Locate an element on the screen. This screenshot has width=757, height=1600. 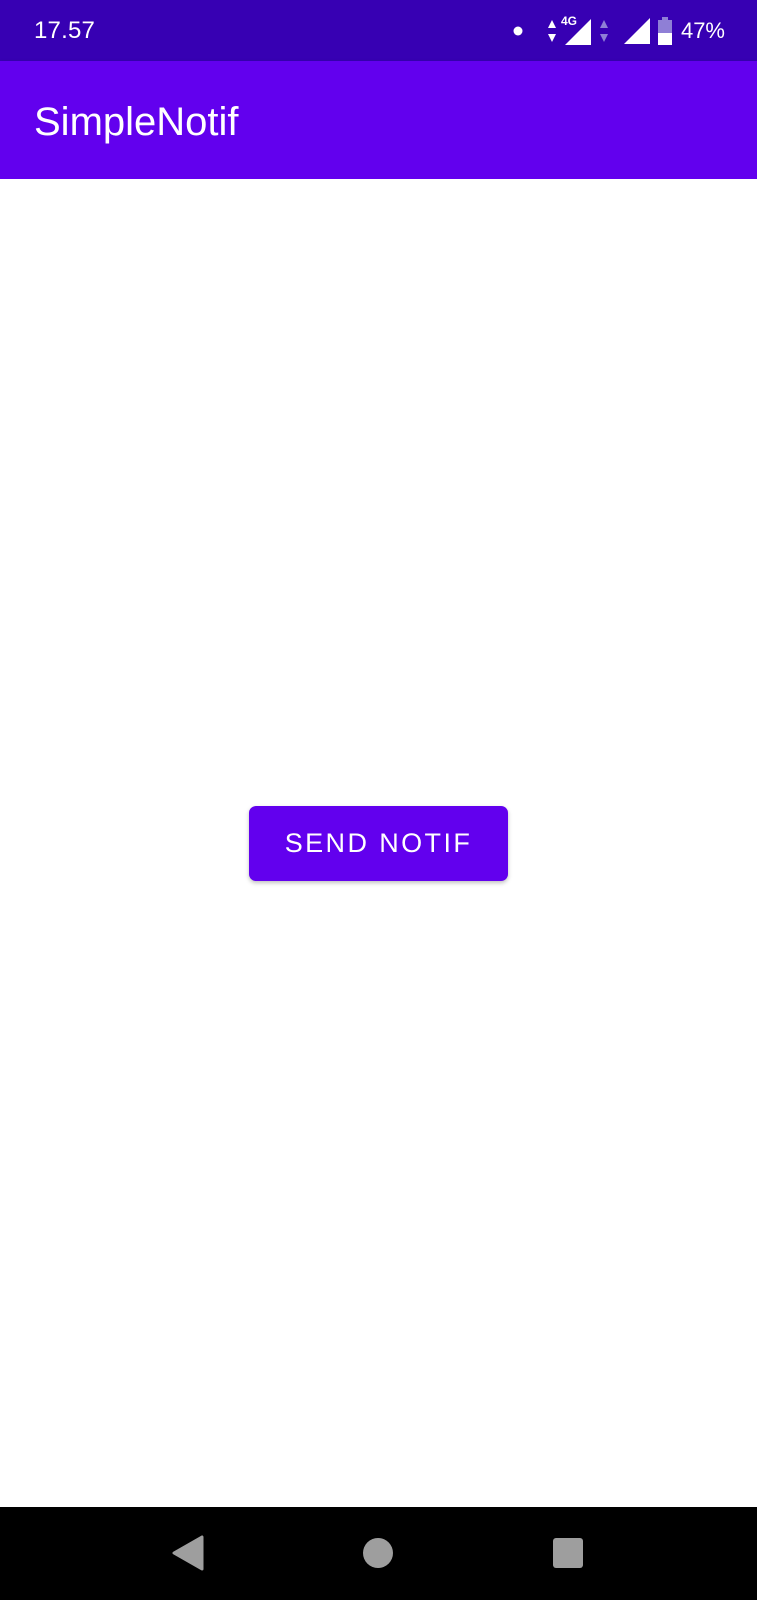
navigation-bar is located at coordinates (378, 1553).